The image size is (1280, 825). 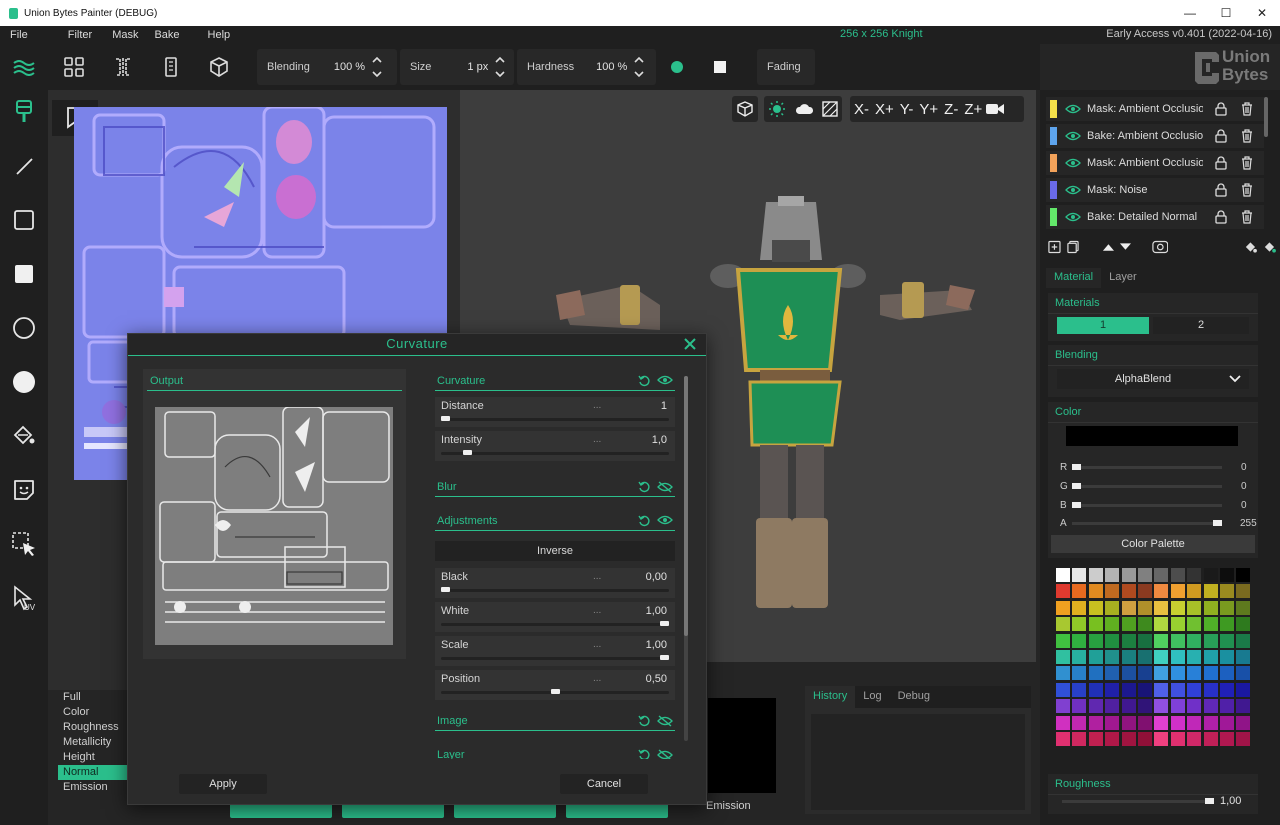 What do you see at coordinates (24, 436) in the screenshot?
I see `fill-bucket-tool-icon` at bounding box center [24, 436].